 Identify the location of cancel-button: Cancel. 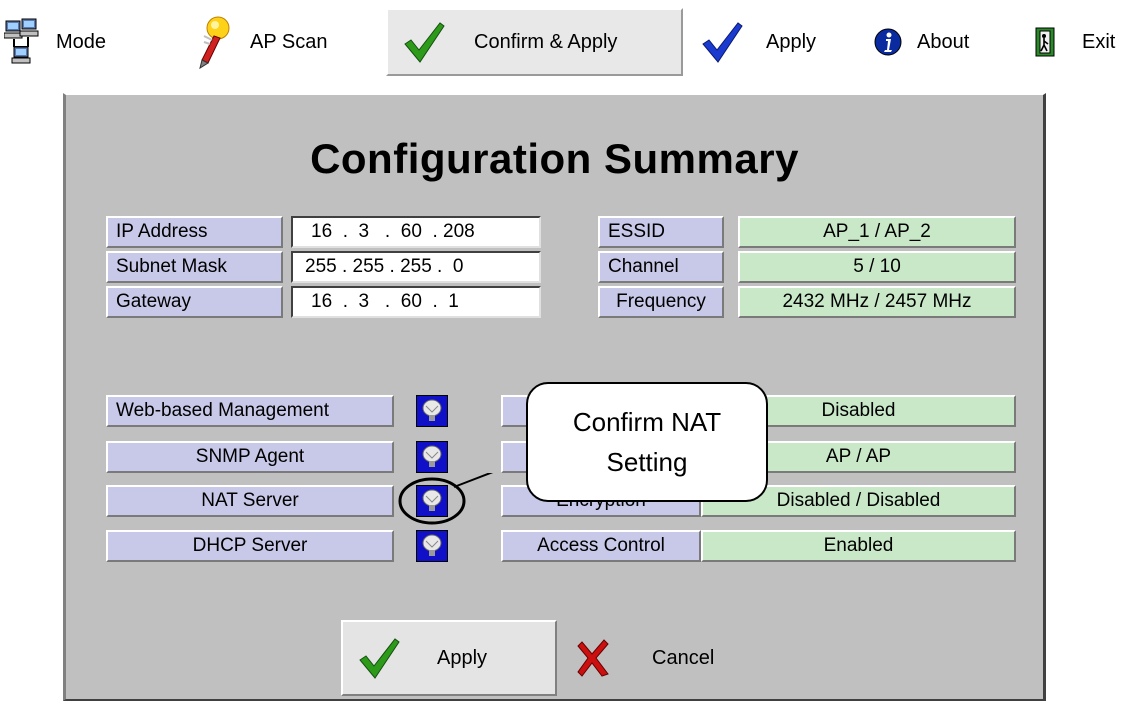
(676, 658).